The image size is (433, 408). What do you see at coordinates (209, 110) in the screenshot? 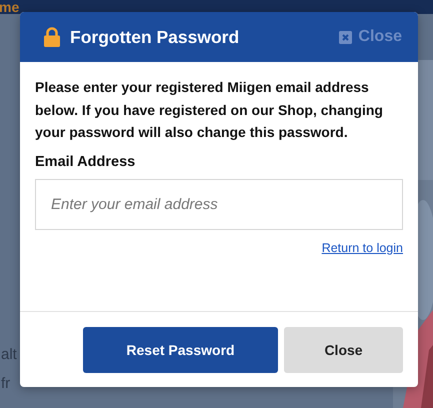
I see `instructions-text: Please enter your registered Miigen email address below. If you have registered on our Shop, changing your password will also change this password.` at bounding box center [209, 110].